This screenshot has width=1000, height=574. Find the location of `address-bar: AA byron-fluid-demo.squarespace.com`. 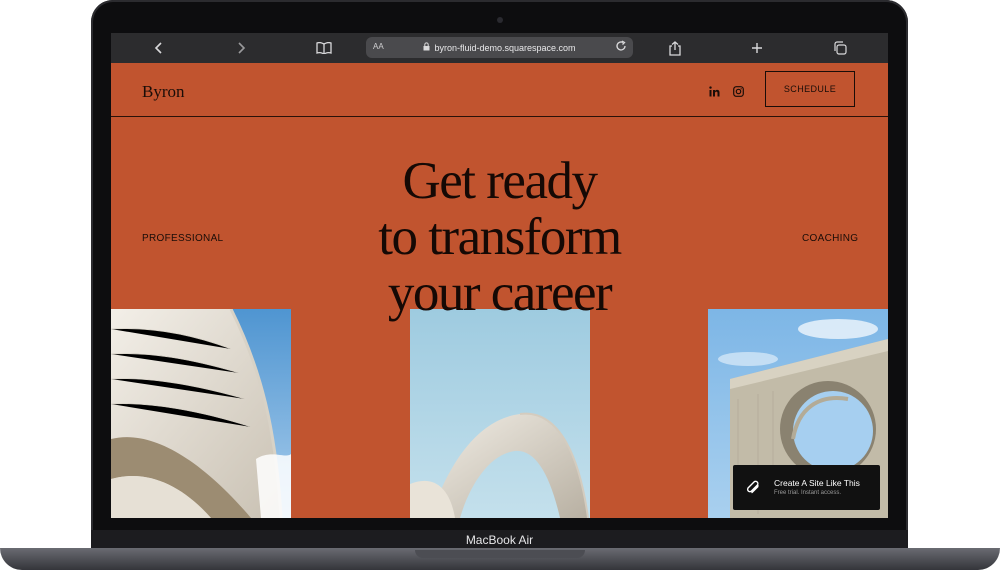

address-bar: AA byron-fluid-demo.squarespace.com is located at coordinates (499, 47).